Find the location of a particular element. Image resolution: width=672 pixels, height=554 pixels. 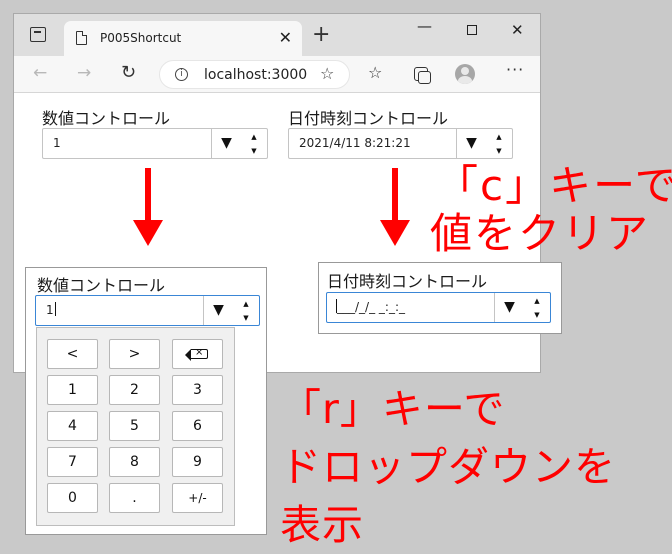

key-decimal: . is located at coordinates (134, 498).